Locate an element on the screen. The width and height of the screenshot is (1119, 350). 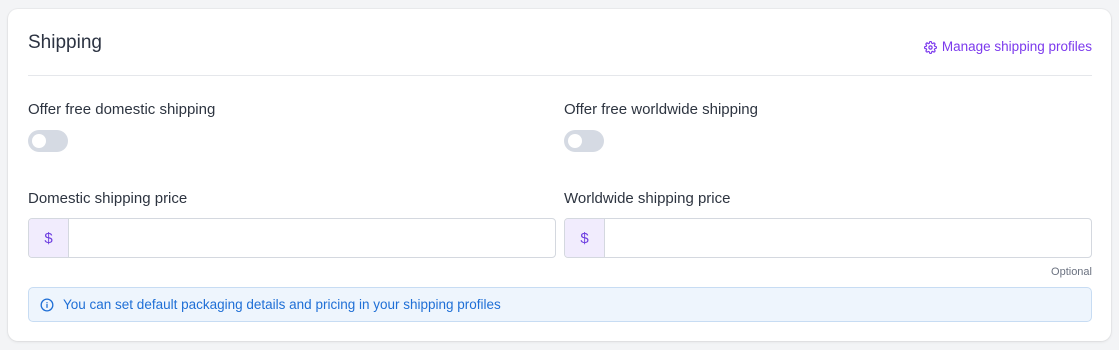
domestic-price-field: $ is located at coordinates (292, 238).